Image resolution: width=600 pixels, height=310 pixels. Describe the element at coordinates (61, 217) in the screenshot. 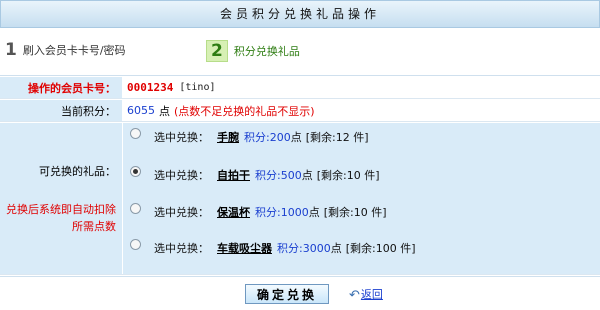

I see `deduct-note: 兑换后系统即自动扣除所需点数` at that location.